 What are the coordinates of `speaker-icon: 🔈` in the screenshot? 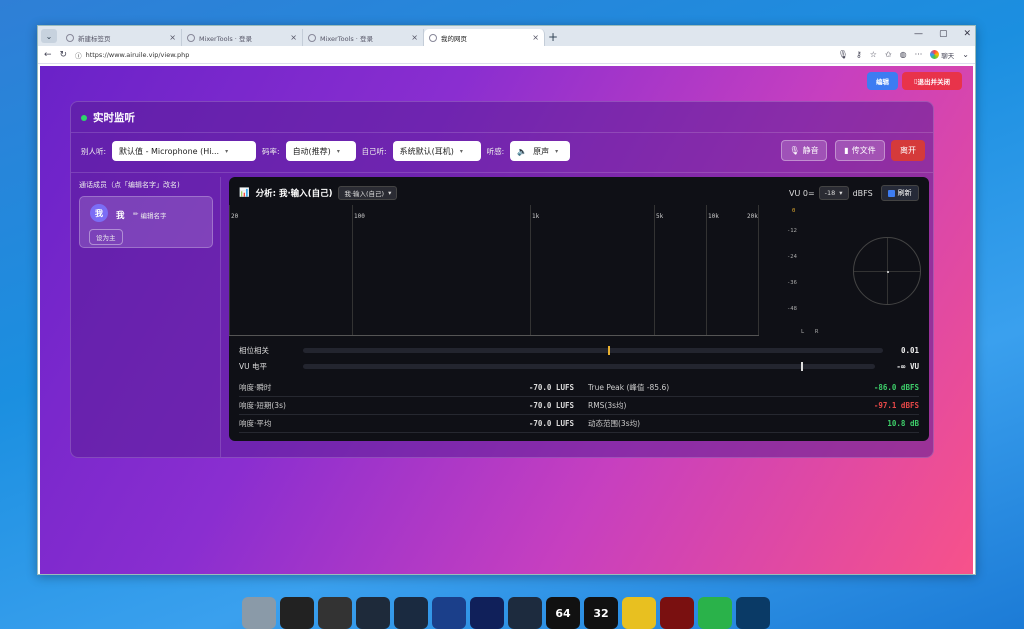 It's located at (522, 151).